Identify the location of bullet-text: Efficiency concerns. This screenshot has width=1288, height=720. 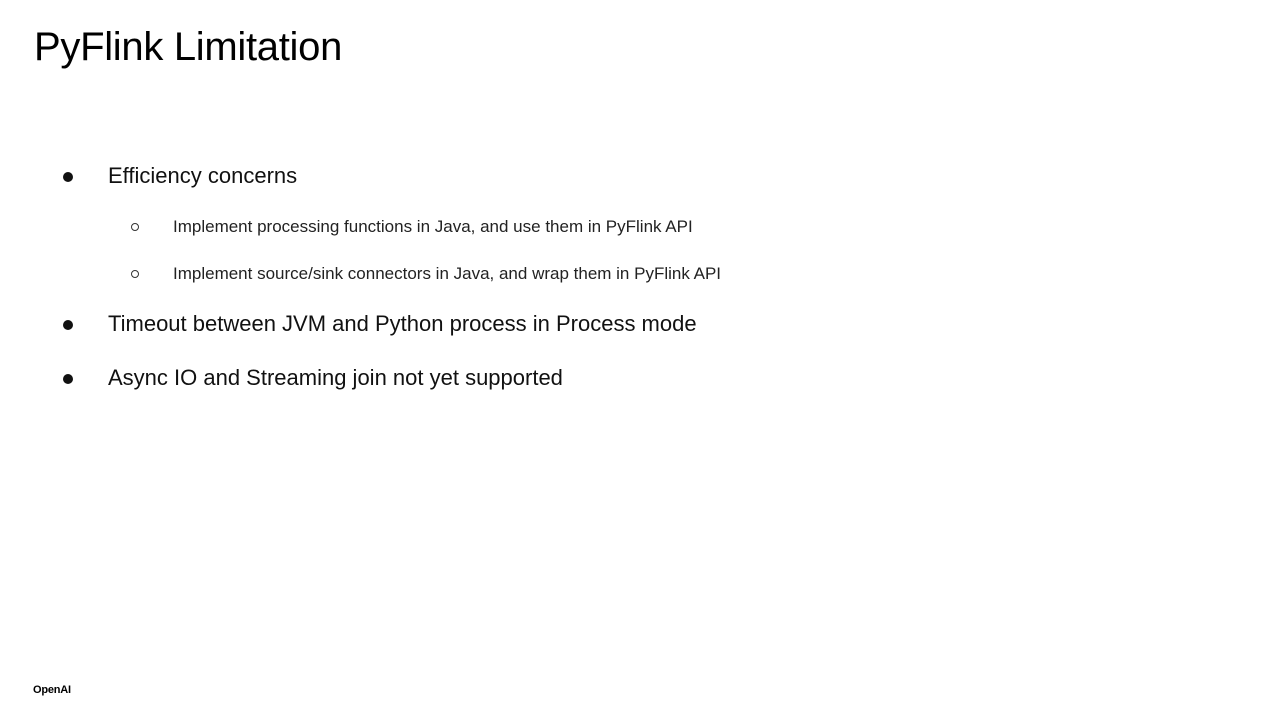
(203, 175).